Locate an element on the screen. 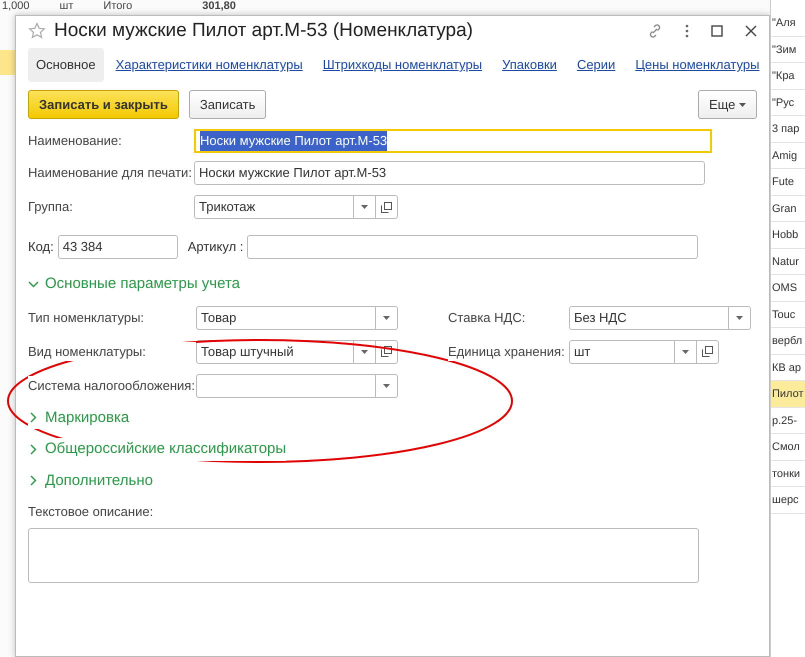 This screenshot has width=805, height=657. group-combo: Трикотаж is located at coordinates (296, 207).